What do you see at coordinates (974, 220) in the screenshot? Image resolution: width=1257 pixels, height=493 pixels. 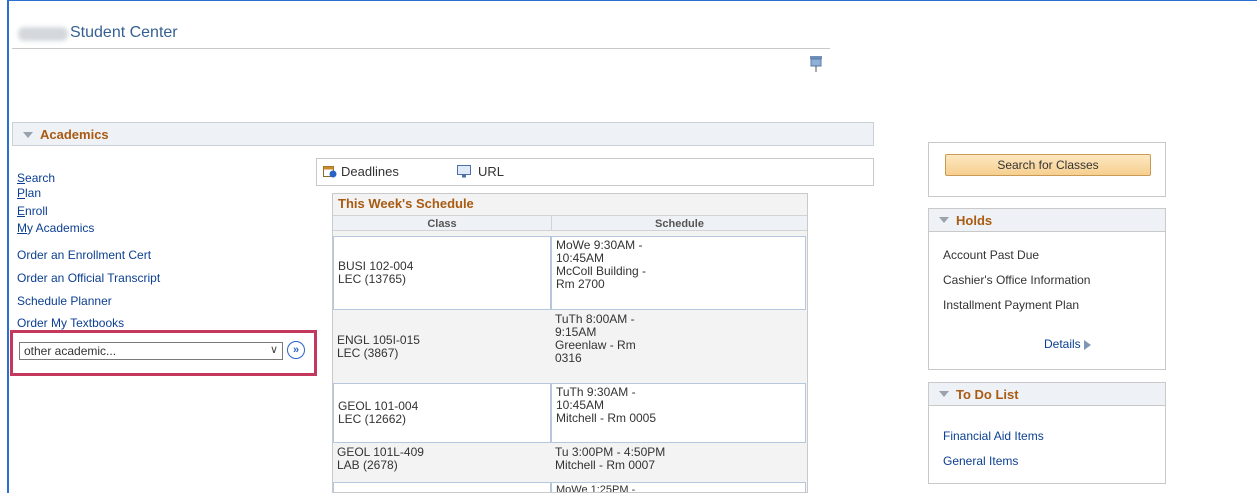 I see `holds-title: Holds` at bounding box center [974, 220].